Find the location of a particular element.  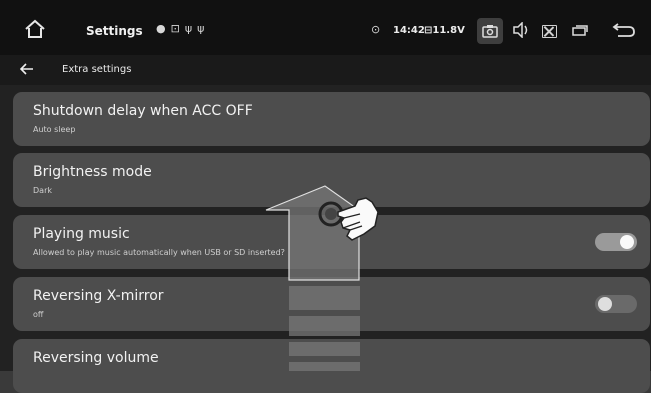

sub-header: Extra settings is located at coordinates (325, 70).